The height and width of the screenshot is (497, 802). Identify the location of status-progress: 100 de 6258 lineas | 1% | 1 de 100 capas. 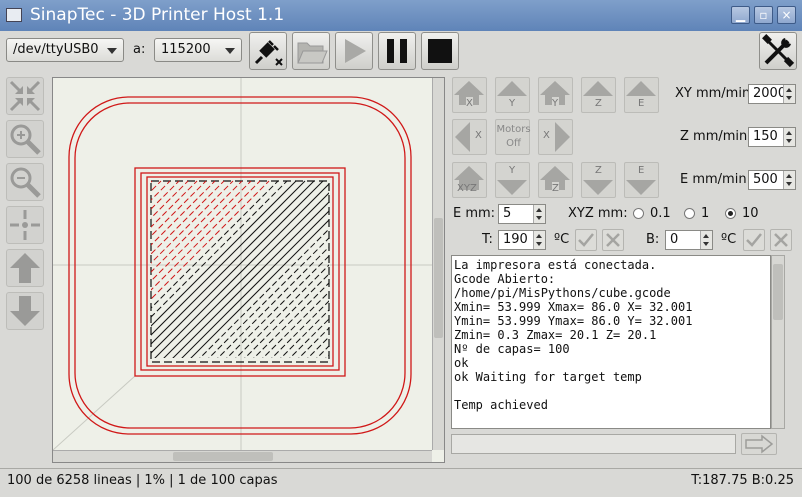
(142, 480).